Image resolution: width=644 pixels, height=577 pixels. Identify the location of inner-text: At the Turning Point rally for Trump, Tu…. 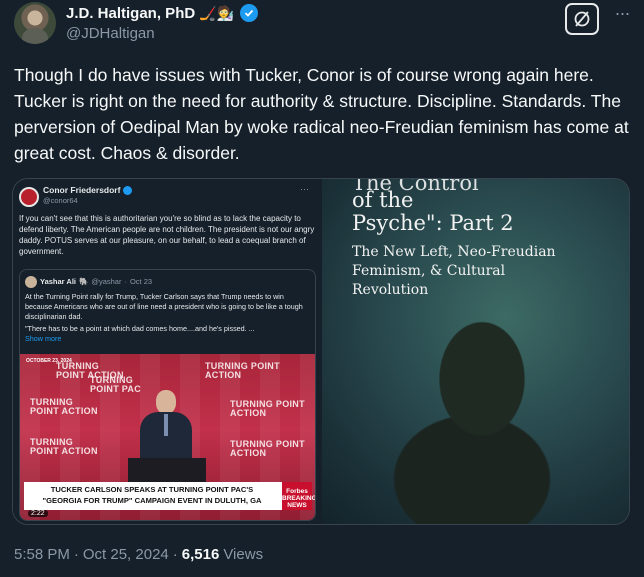
(164, 306).